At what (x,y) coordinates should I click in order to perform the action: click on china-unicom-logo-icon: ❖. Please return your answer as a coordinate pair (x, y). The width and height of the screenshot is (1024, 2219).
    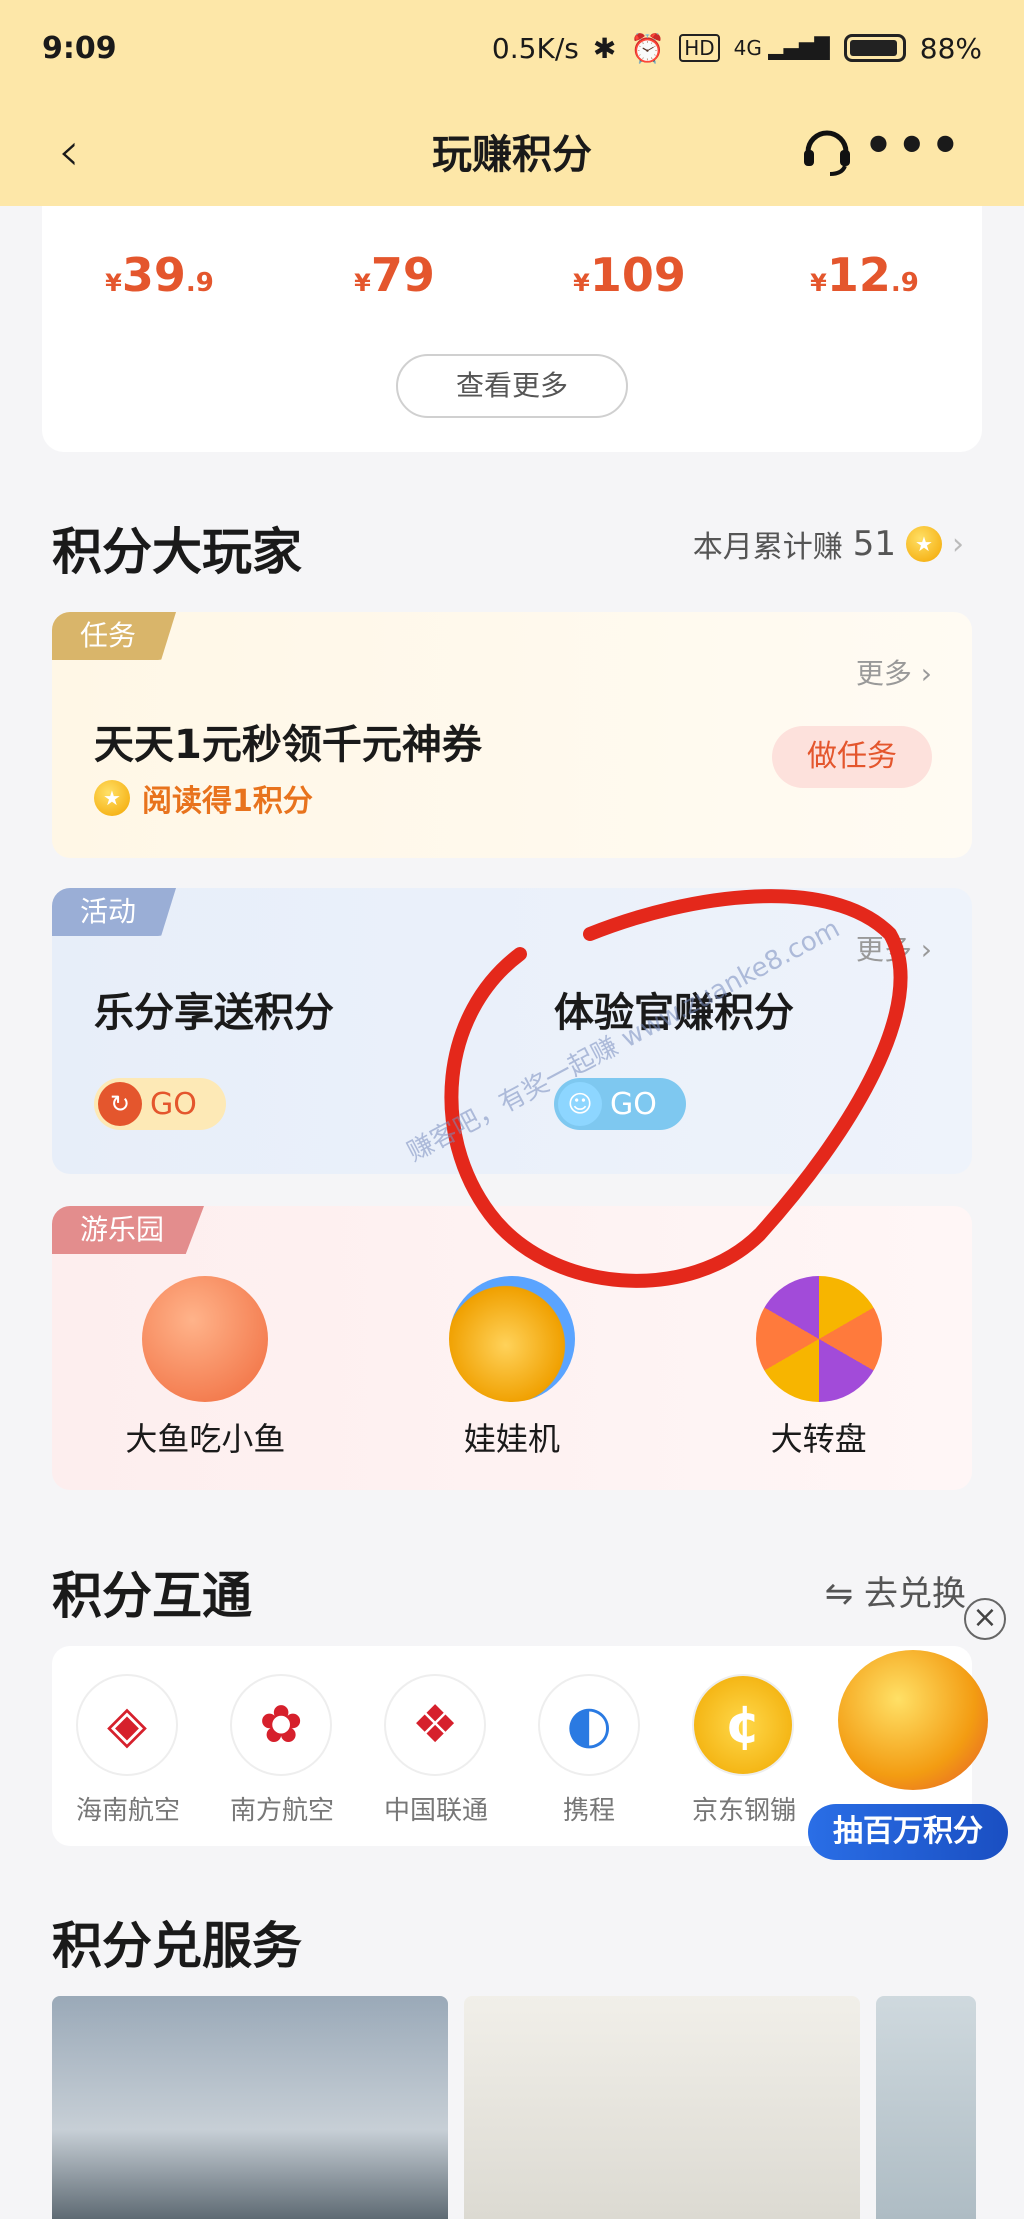
    Looking at the image, I should click on (435, 1725).